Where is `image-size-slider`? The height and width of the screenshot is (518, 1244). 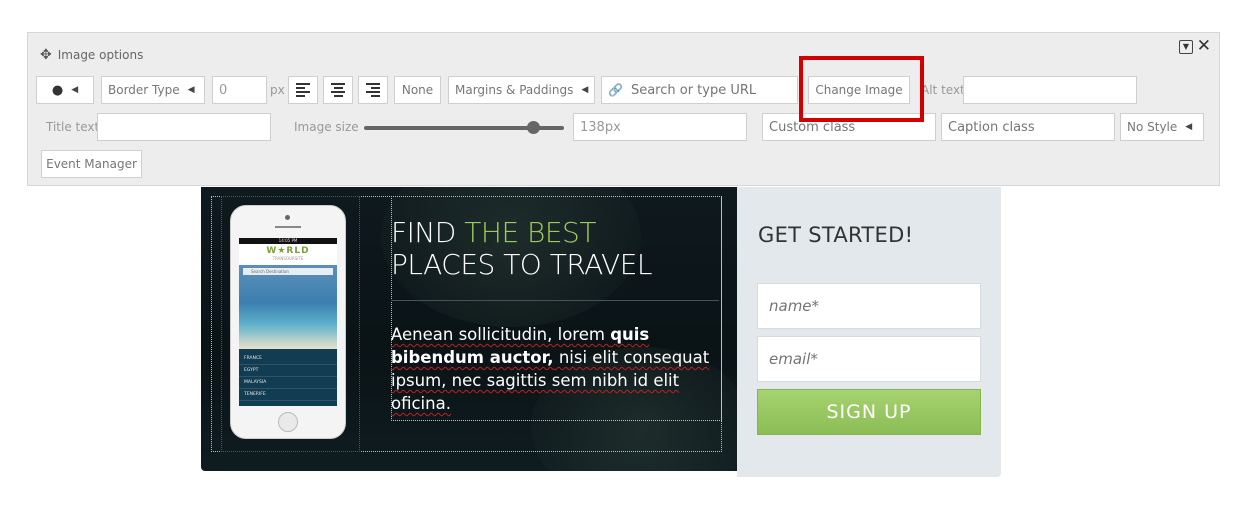 image-size-slider is located at coordinates (464, 127).